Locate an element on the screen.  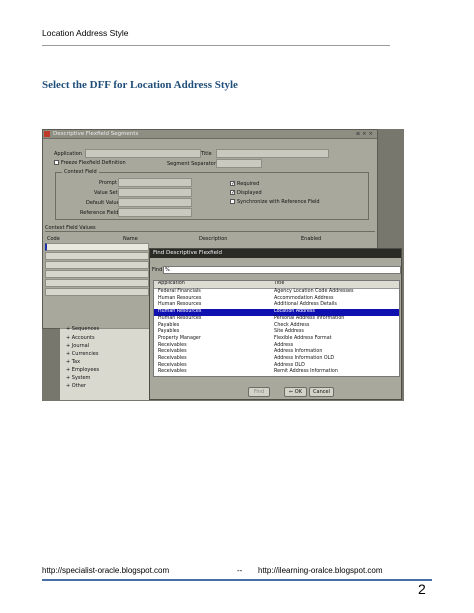
row-title: Address Information is located at coordinates (298, 352).